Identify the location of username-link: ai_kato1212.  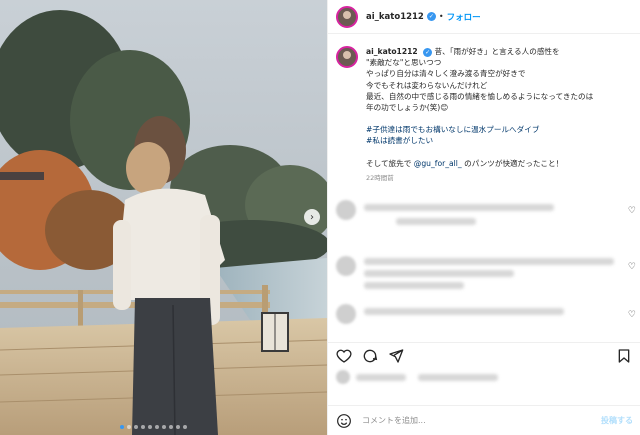
(395, 17).